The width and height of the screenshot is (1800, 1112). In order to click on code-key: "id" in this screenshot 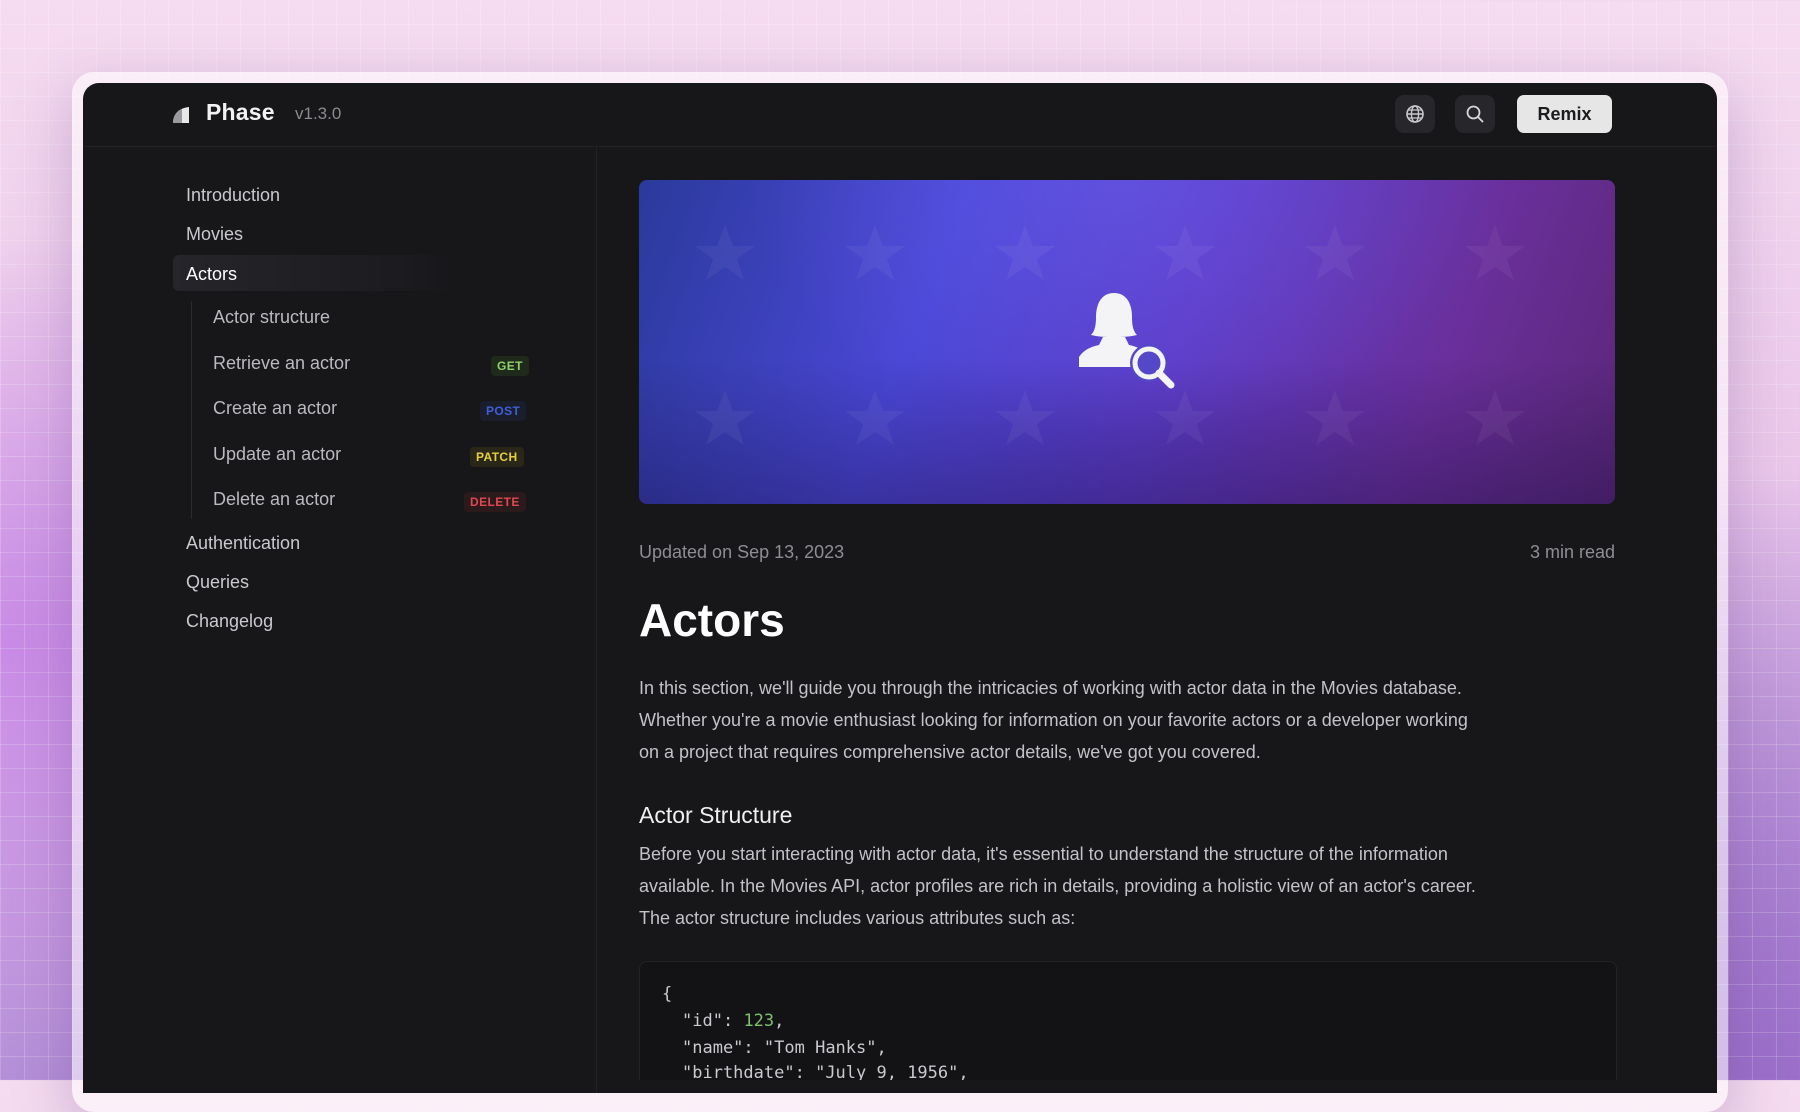, I will do `click(702, 1021)`.